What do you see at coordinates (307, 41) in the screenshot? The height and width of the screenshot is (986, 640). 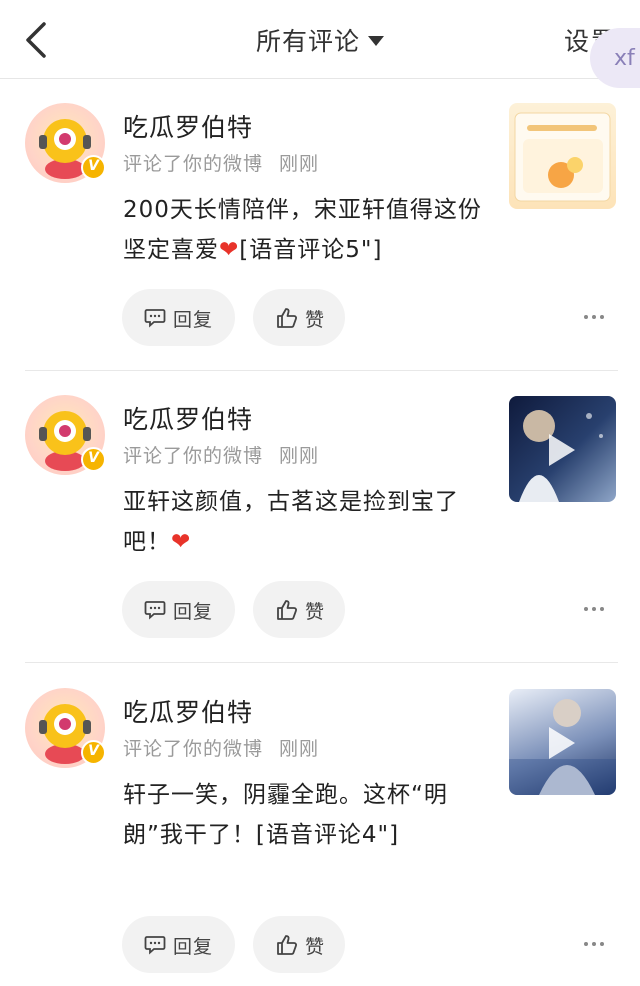 I see `page-title: 所有评论` at bounding box center [307, 41].